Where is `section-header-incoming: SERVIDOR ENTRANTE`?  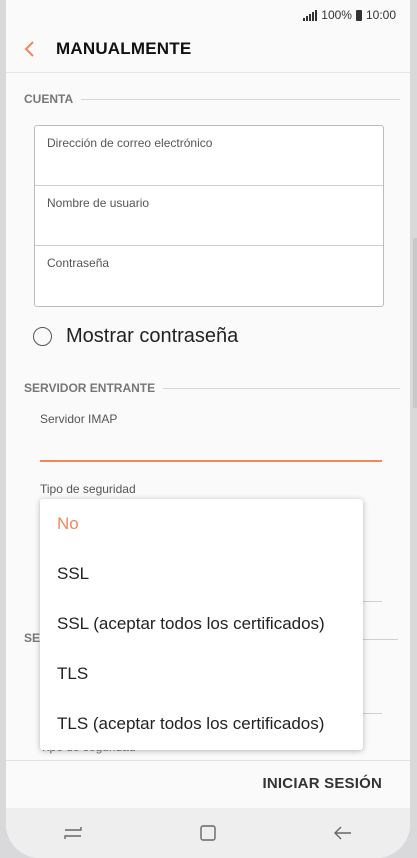
section-header-incoming: SERVIDOR ENTRANTE is located at coordinates (212, 388).